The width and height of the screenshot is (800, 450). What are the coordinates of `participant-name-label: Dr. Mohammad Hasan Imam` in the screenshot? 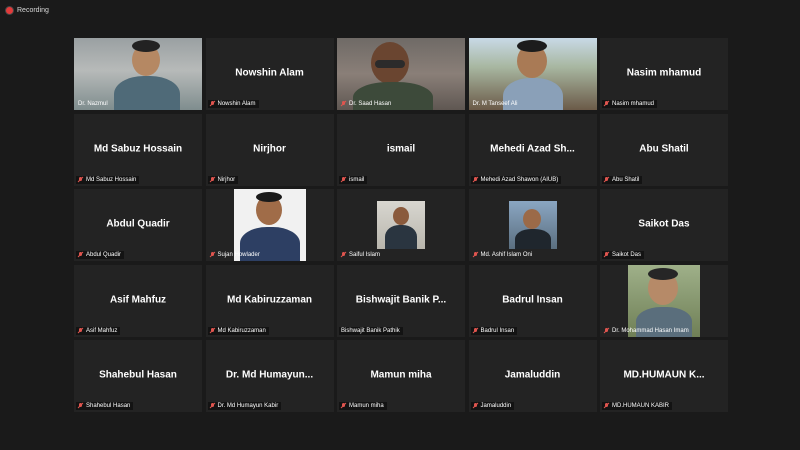 It's located at (647, 331).